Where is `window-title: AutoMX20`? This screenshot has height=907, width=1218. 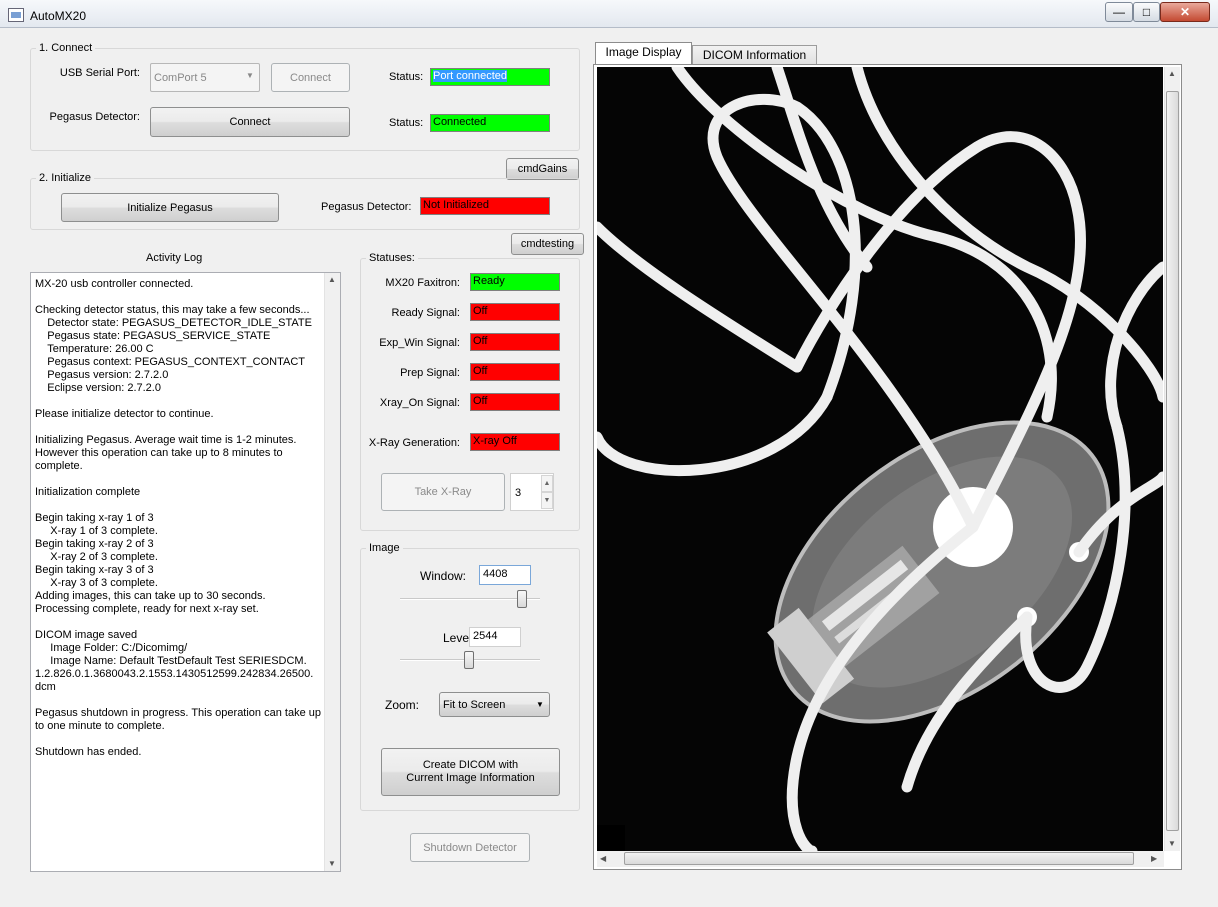
window-title: AutoMX20 is located at coordinates (58, 16).